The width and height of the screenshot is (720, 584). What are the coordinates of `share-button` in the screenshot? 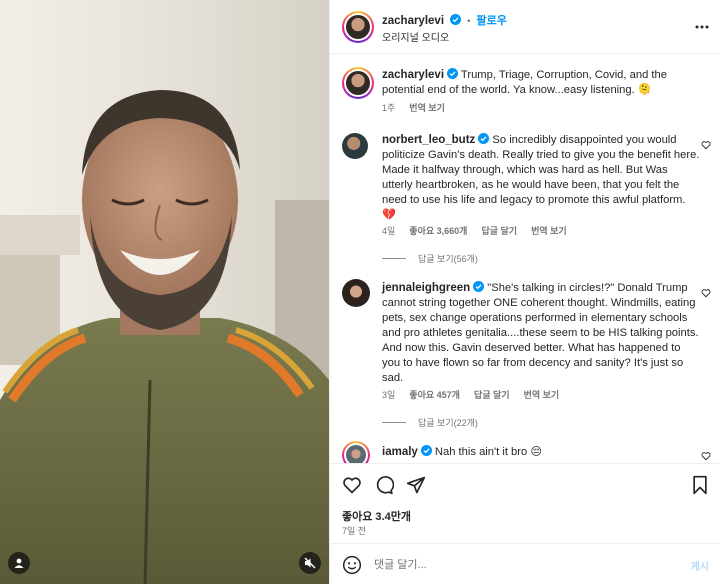 It's located at (416, 486).